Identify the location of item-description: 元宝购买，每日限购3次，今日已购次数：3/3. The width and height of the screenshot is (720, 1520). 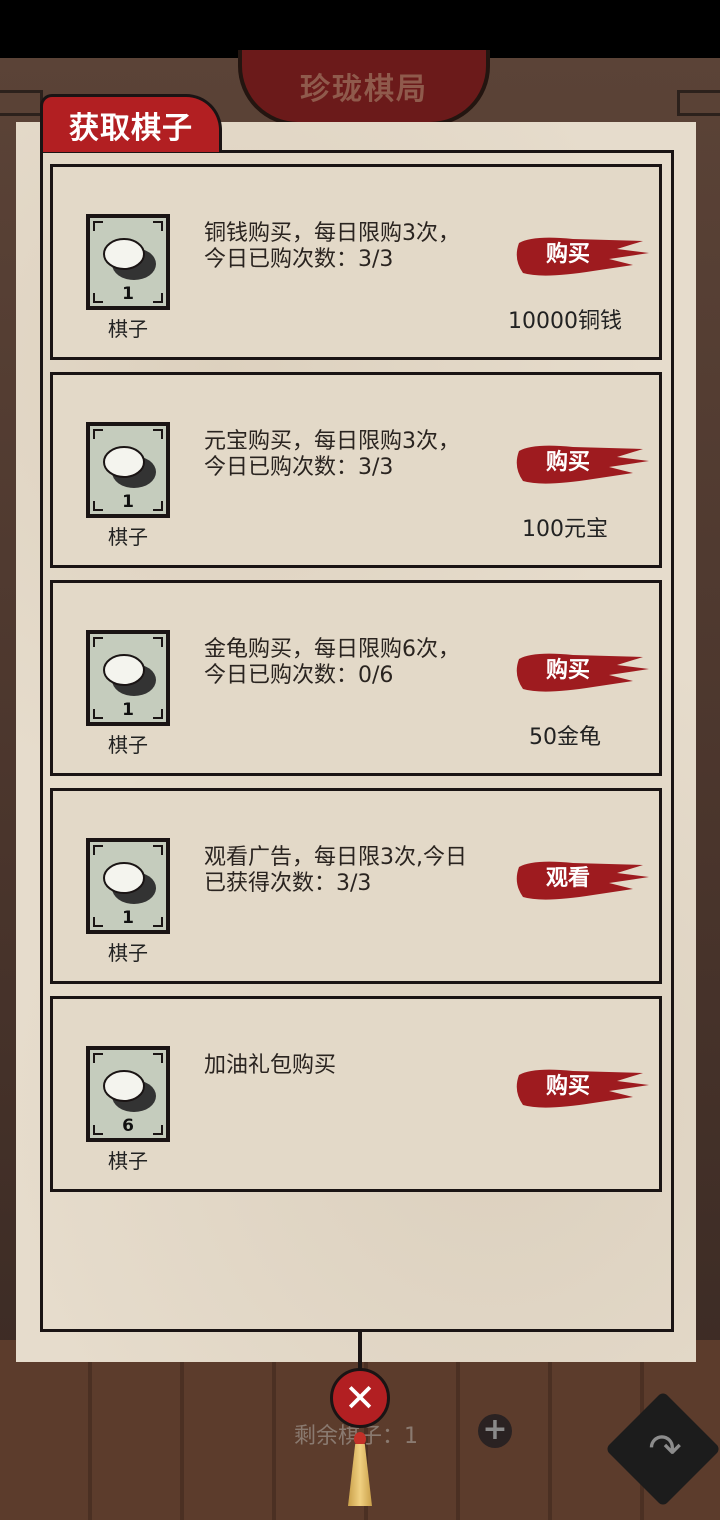
(332, 454).